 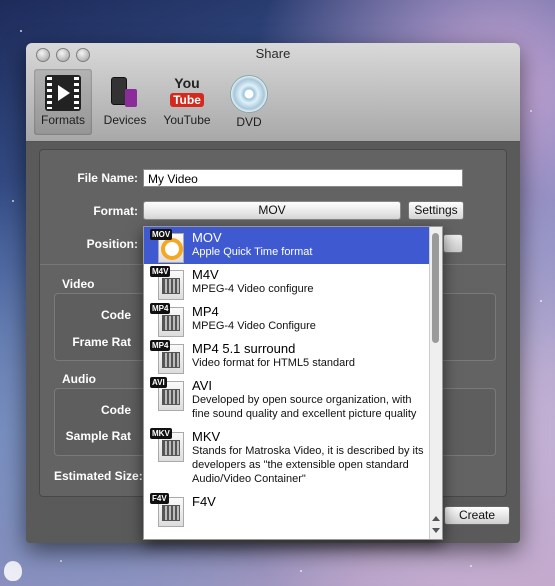 What do you see at coordinates (125, 93) in the screenshot?
I see `ipod-icon` at bounding box center [125, 93].